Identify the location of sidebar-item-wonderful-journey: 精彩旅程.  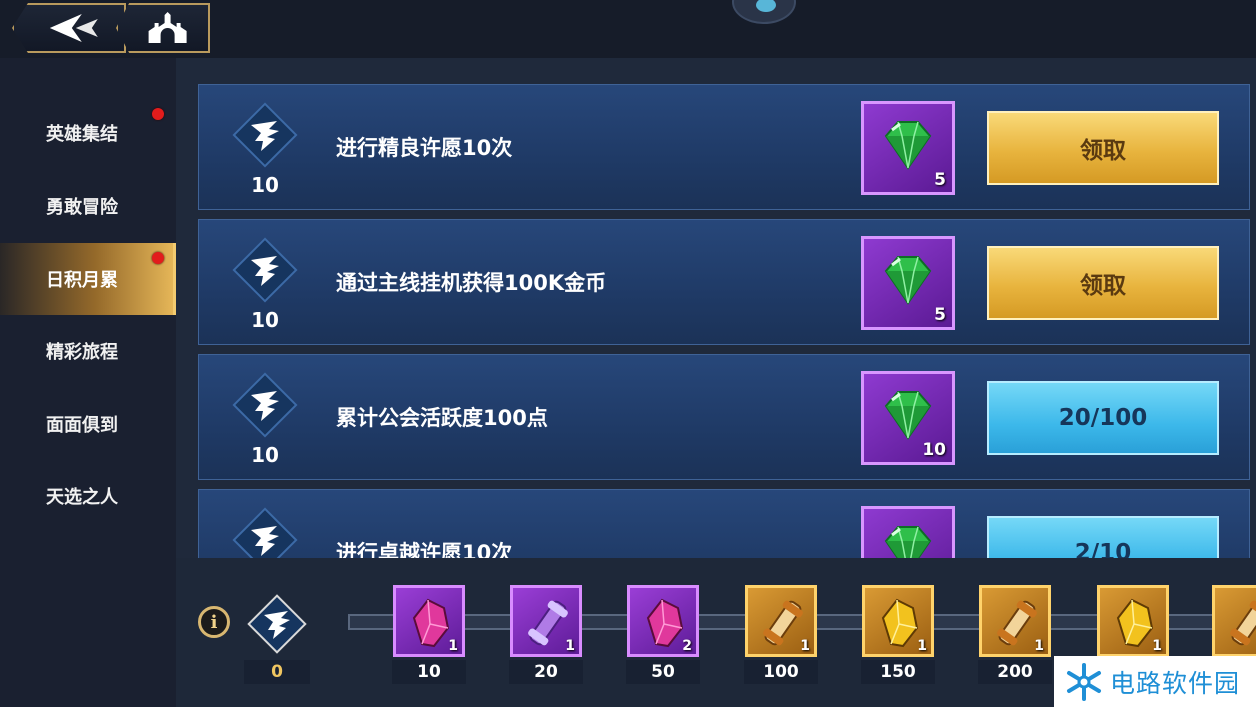
(88, 351).